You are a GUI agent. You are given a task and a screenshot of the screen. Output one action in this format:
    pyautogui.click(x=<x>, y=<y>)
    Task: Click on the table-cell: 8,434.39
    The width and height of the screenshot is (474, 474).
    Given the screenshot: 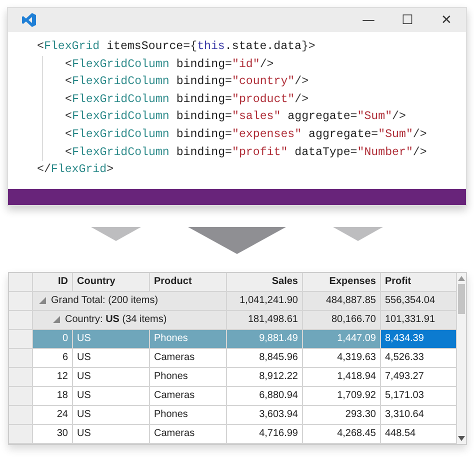 What is the action you would take?
    pyautogui.click(x=419, y=339)
    